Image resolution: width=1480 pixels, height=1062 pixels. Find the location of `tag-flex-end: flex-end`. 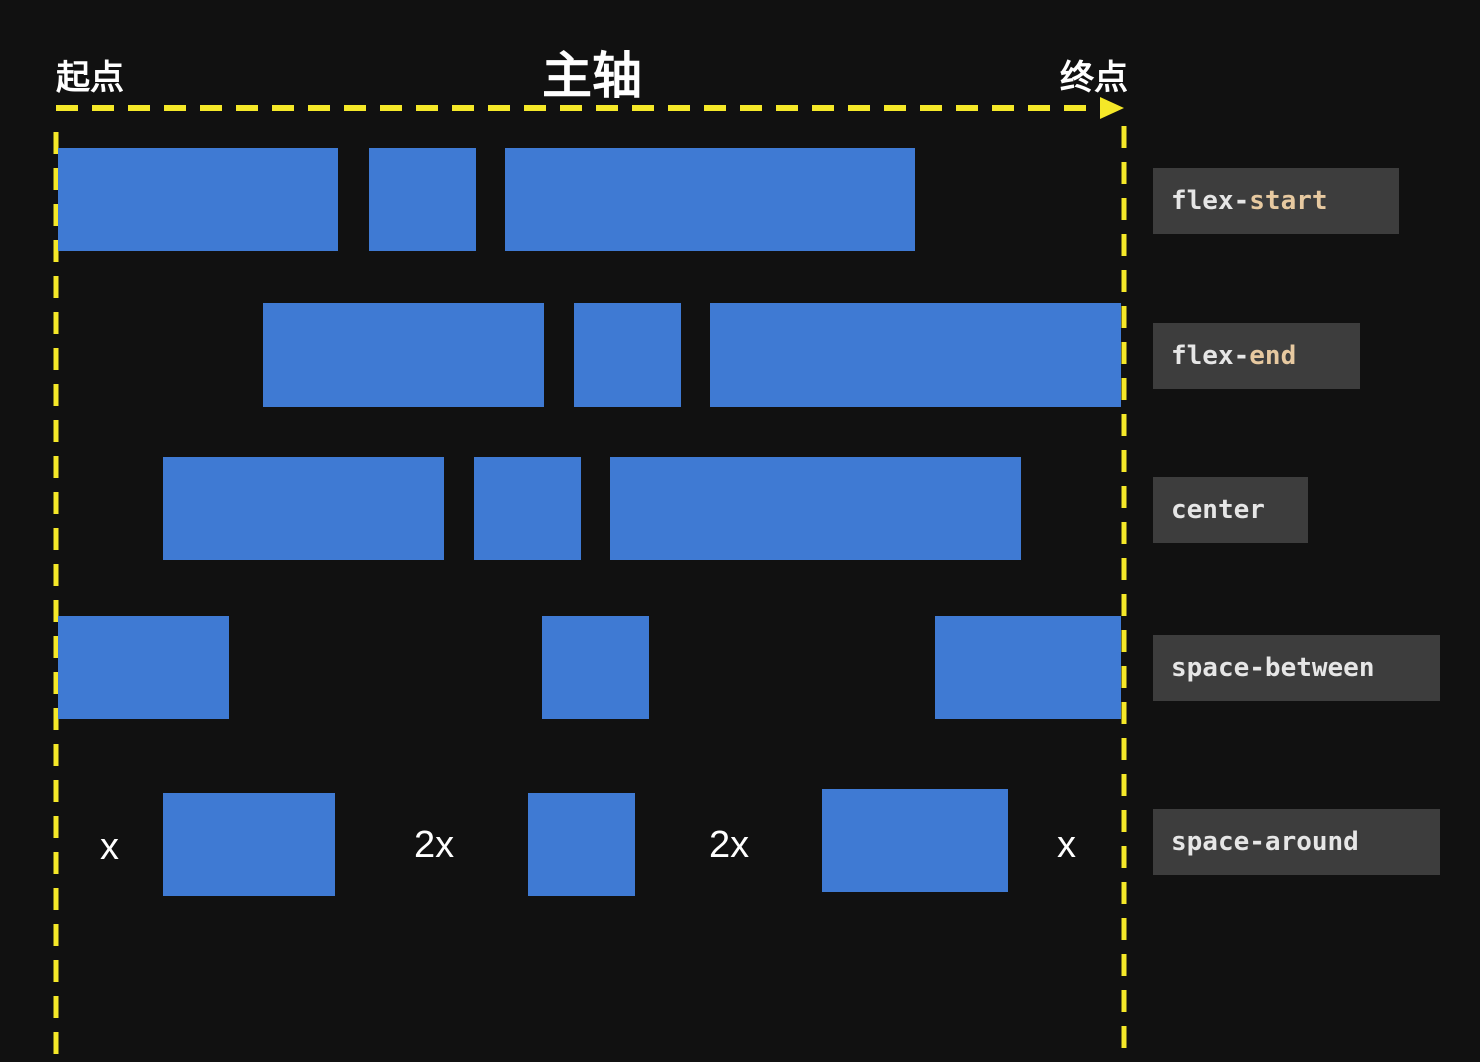

tag-flex-end: flex-end is located at coordinates (1256, 356).